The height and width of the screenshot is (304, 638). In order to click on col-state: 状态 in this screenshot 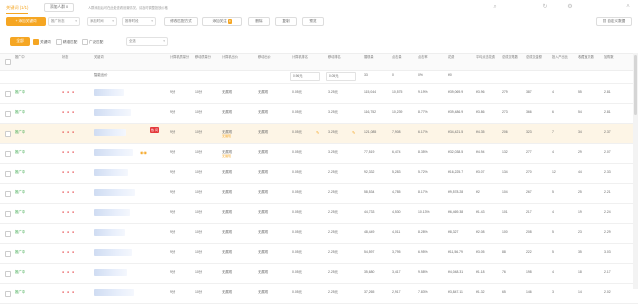, I will do `click(65, 57)`.